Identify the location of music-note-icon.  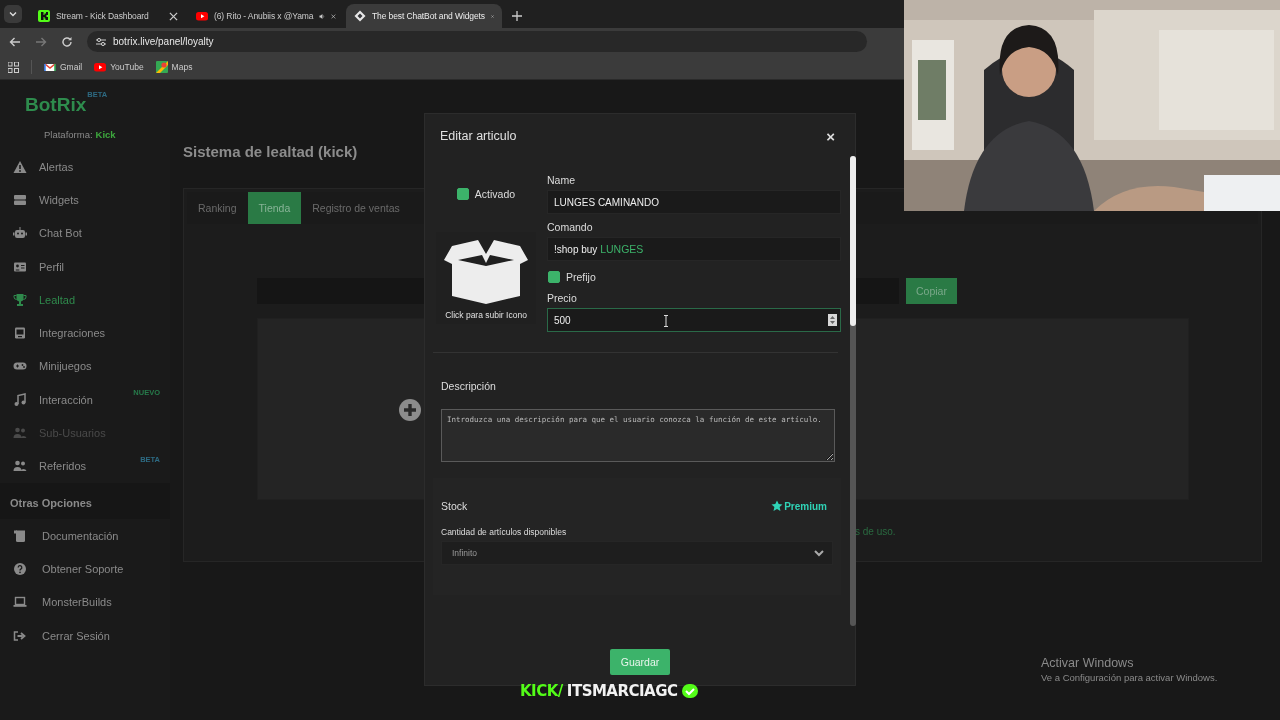
(20, 399).